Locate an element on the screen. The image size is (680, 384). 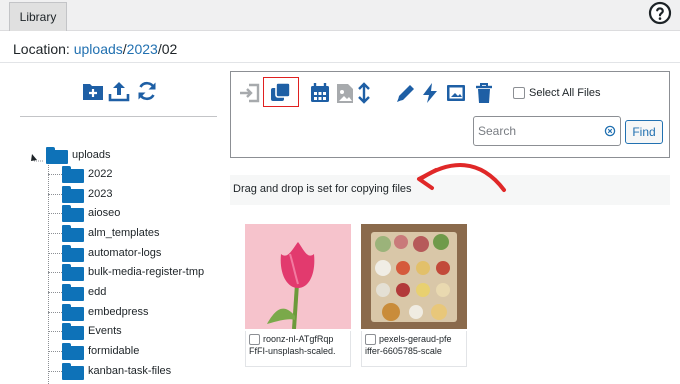
tree-item-label: embedpress is located at coordinates (118, 312).